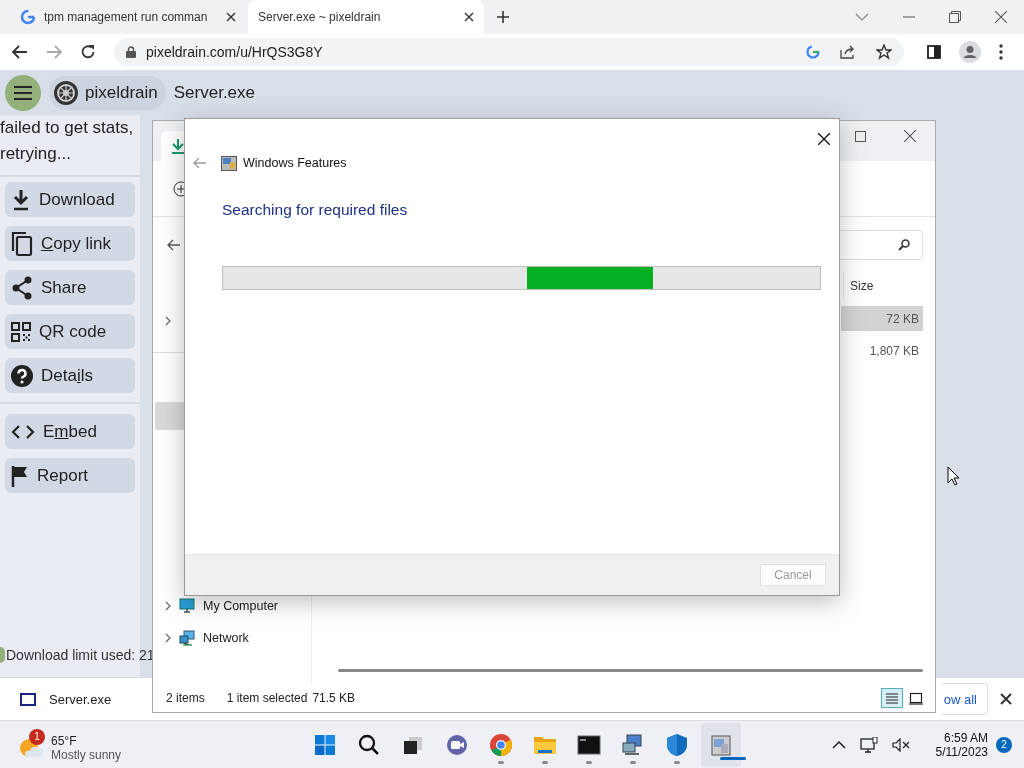 The height and width of the screenshot is (768, 1024). Describe the element at coordinates (187, 606) in the screenshot. I see `monitor-icon` at that location.